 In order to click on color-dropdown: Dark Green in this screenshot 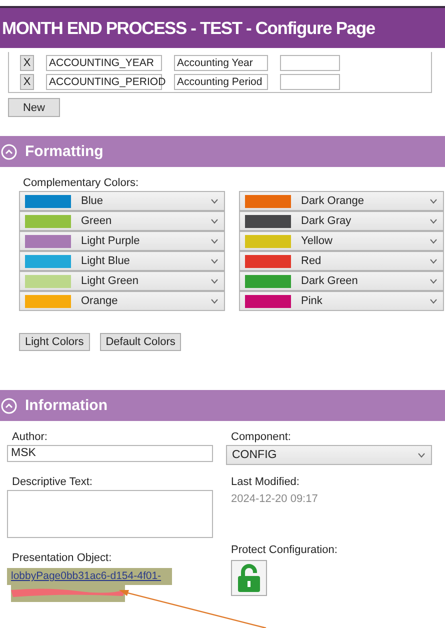, I will do `click(341, 281)`.